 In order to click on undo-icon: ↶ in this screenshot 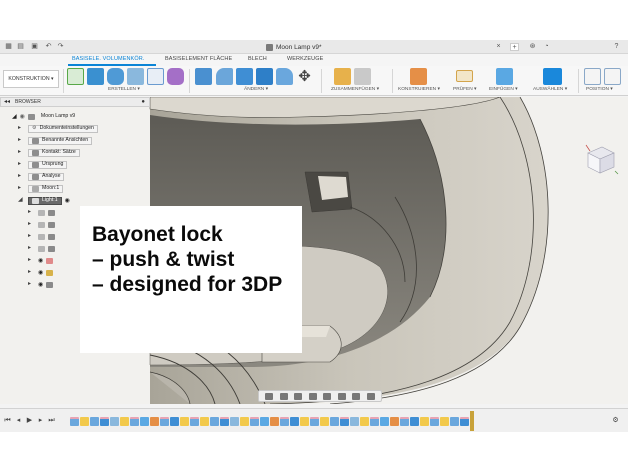, I will do `click(48, 47)`.